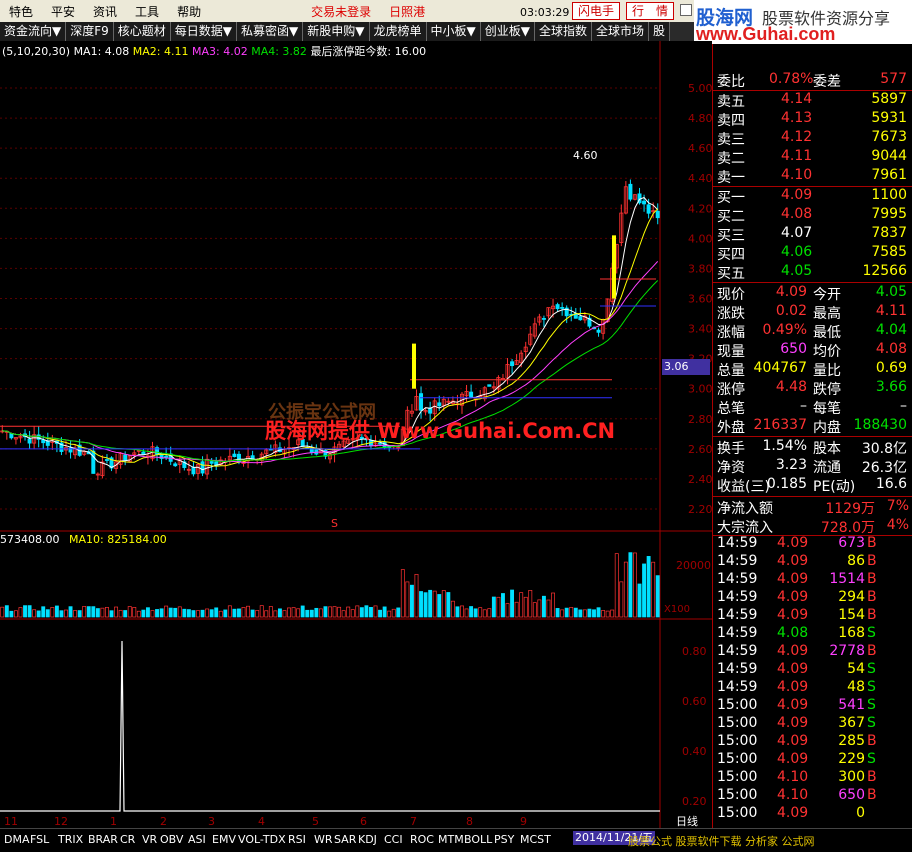 This screenshot has width=912, height=852. What do you see at coordinates (323, 839) in the screenshot?
I see `indicator-tab: WR` at bounding box center [323, 839].